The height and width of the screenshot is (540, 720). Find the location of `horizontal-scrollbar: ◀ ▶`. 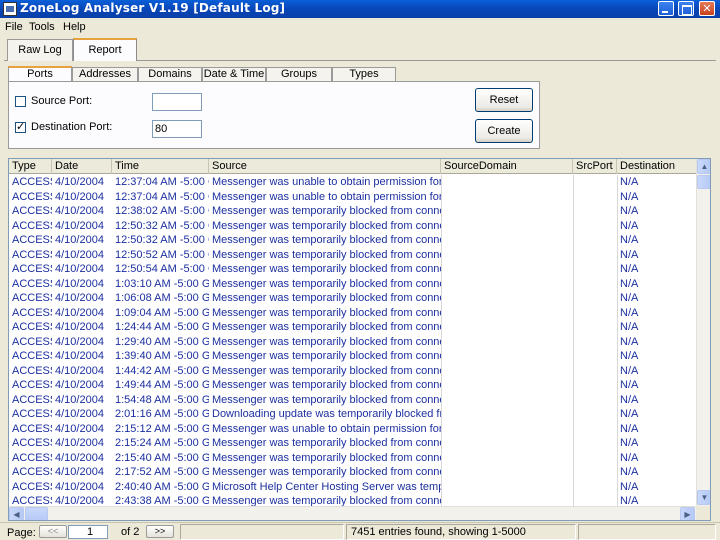

horizontal-scrollbar: ◀ ▶ is located at coordinates (352, 513).